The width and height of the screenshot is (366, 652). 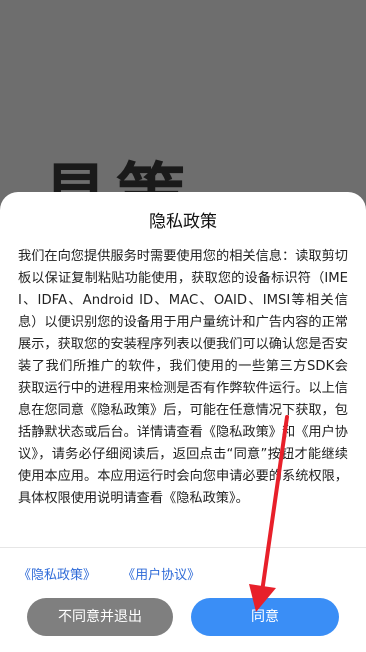 What do you see at coordinates (100, 617) in the screenshot?
I see `decline-and-exit-button: 不同意并退出` at bounding box center [100, 617].